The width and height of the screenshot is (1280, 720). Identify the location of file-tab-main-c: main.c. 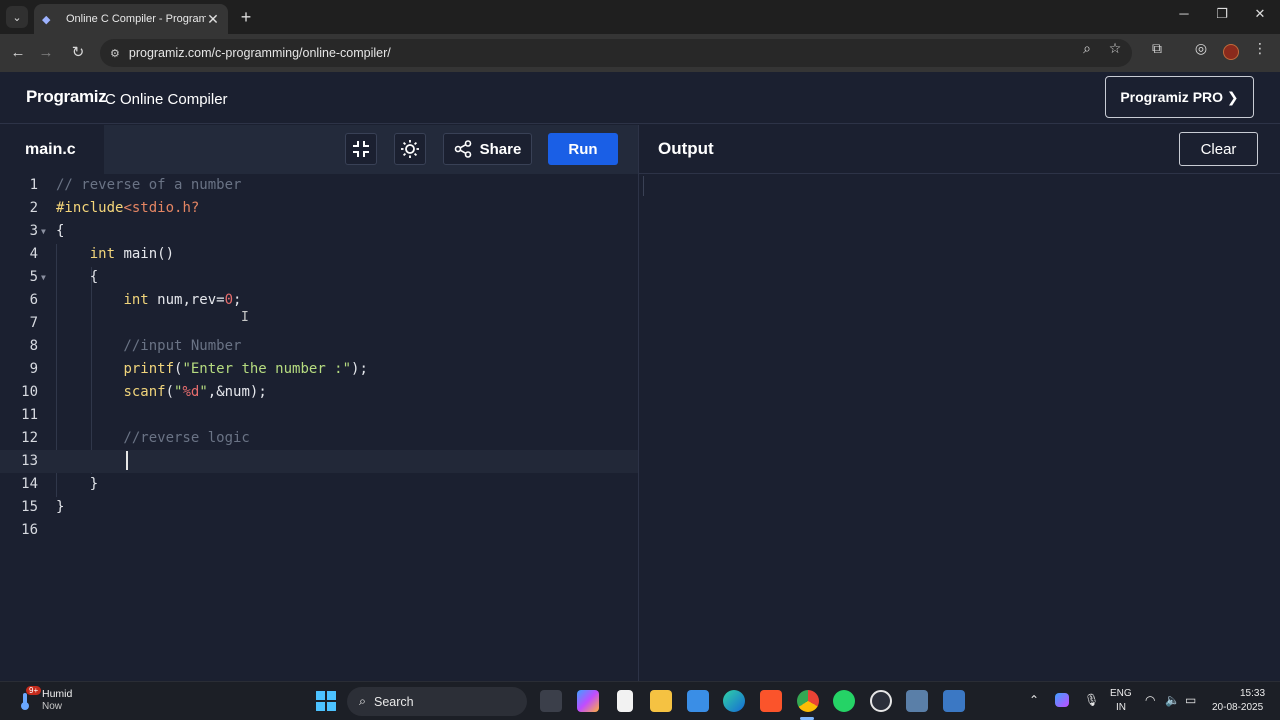
(52, 149).